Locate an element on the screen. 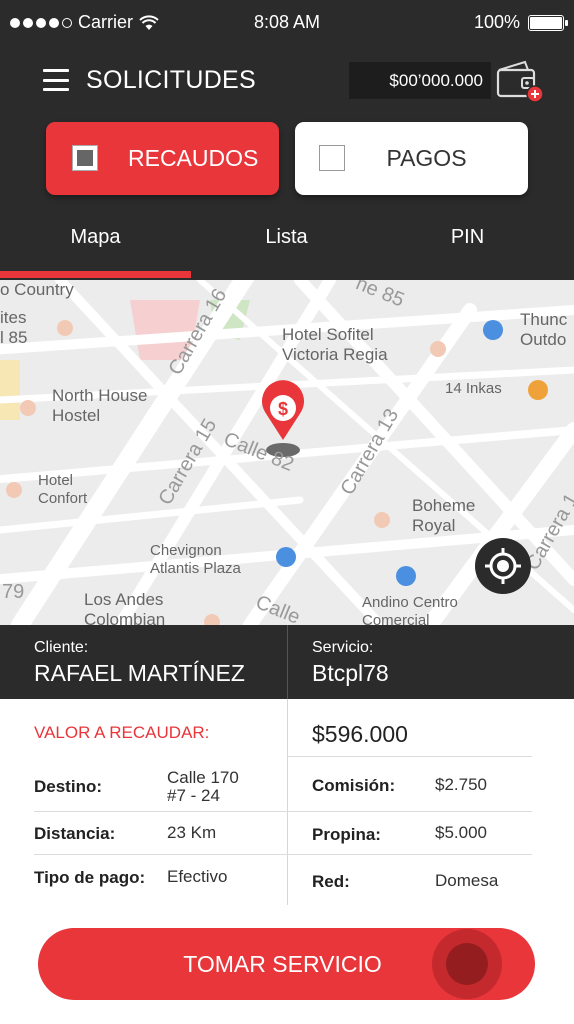 The image size is (574, 1024). service-block: Servicio: Btcpl78 is located at coordinates (350, 663).